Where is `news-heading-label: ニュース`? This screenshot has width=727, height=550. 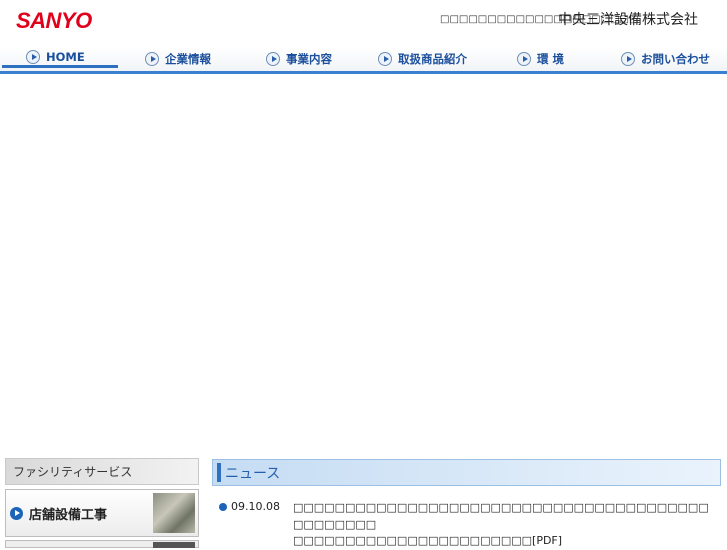 news-heading-label: ニュース is located at coordinates (253, 473).